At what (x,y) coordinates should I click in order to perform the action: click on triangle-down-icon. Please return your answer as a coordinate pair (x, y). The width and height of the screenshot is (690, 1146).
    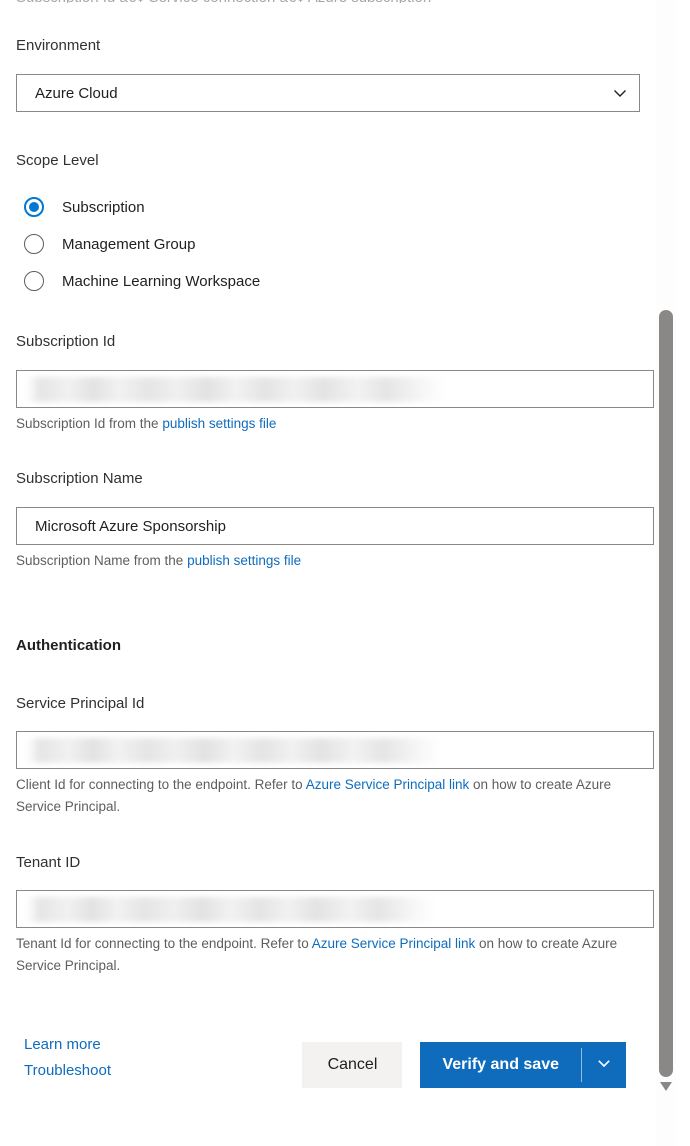
    Looking at the image, I should click on (666, 1086).